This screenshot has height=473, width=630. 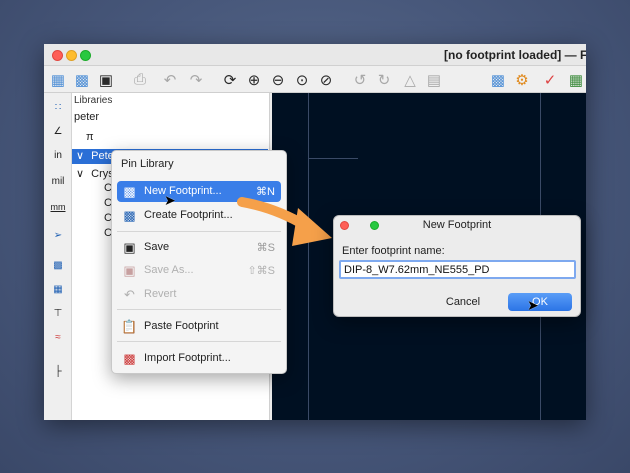 I want to click on callout-arrow-icon, so click(x=284, y=221).